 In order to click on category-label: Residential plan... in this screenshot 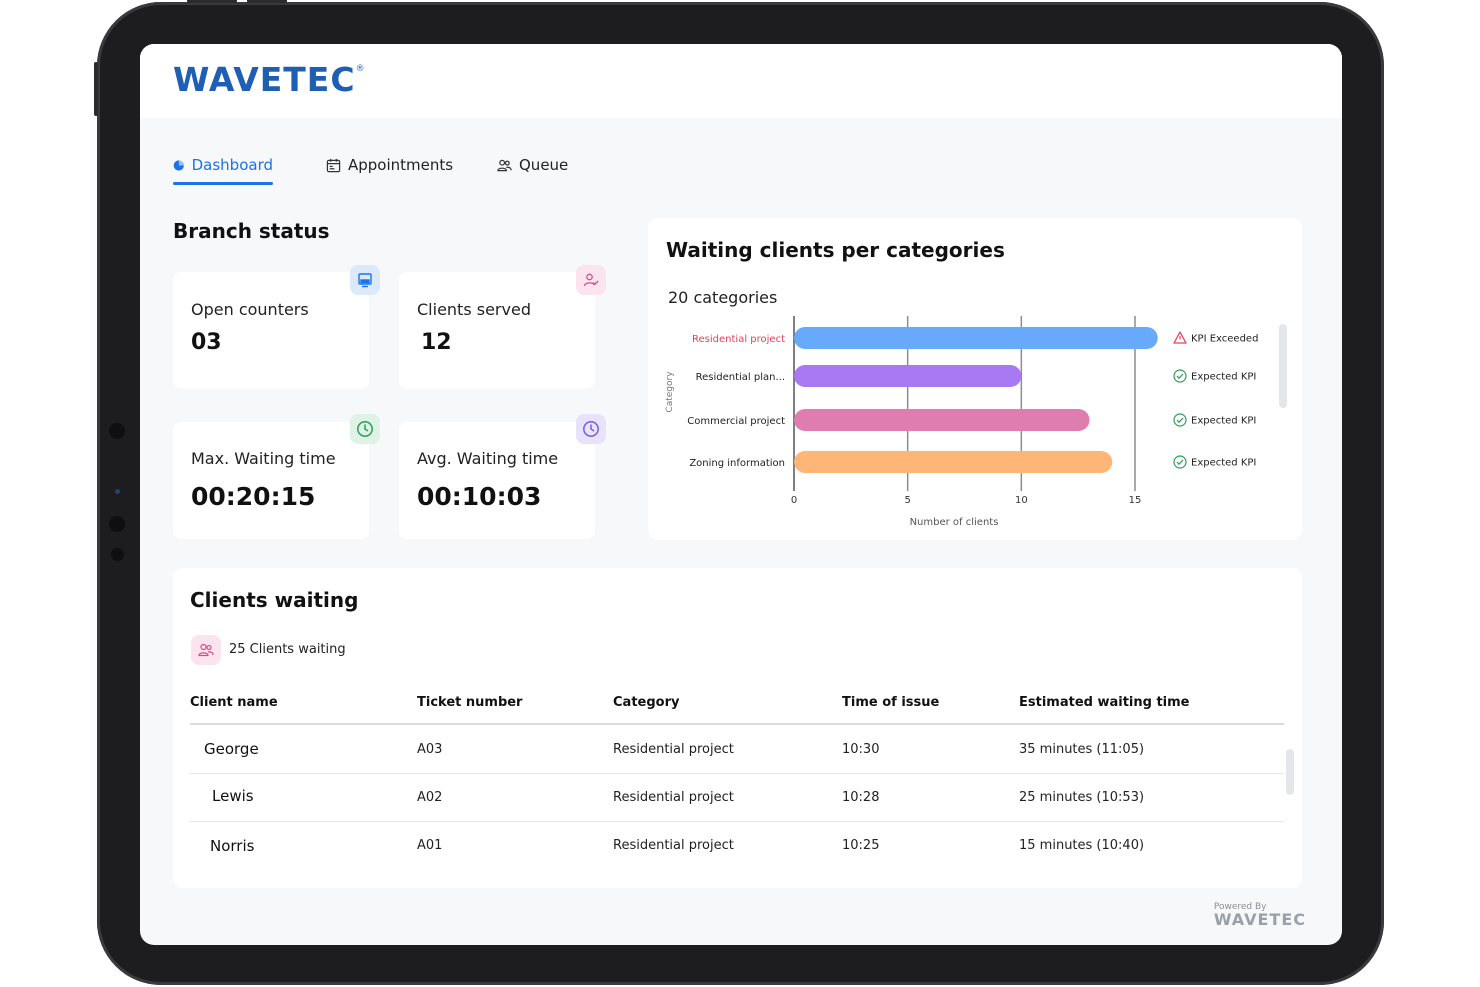, I will do `click(740, 377)`.